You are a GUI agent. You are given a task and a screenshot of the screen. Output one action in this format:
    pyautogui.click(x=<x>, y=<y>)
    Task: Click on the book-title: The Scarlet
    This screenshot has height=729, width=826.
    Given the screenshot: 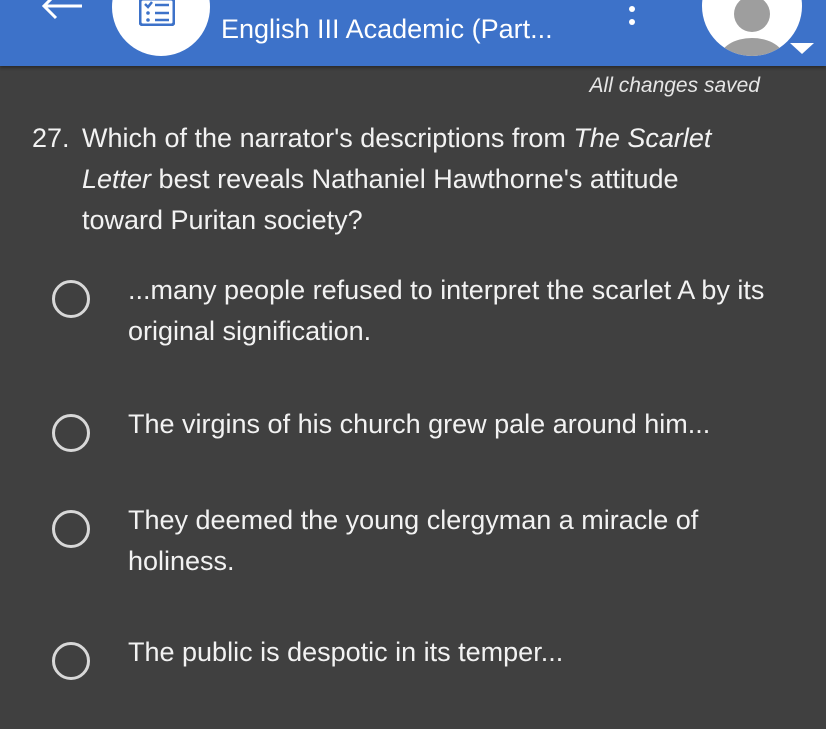 What is the action you would take?
    pyautogui.click(x=642, y=138)
    